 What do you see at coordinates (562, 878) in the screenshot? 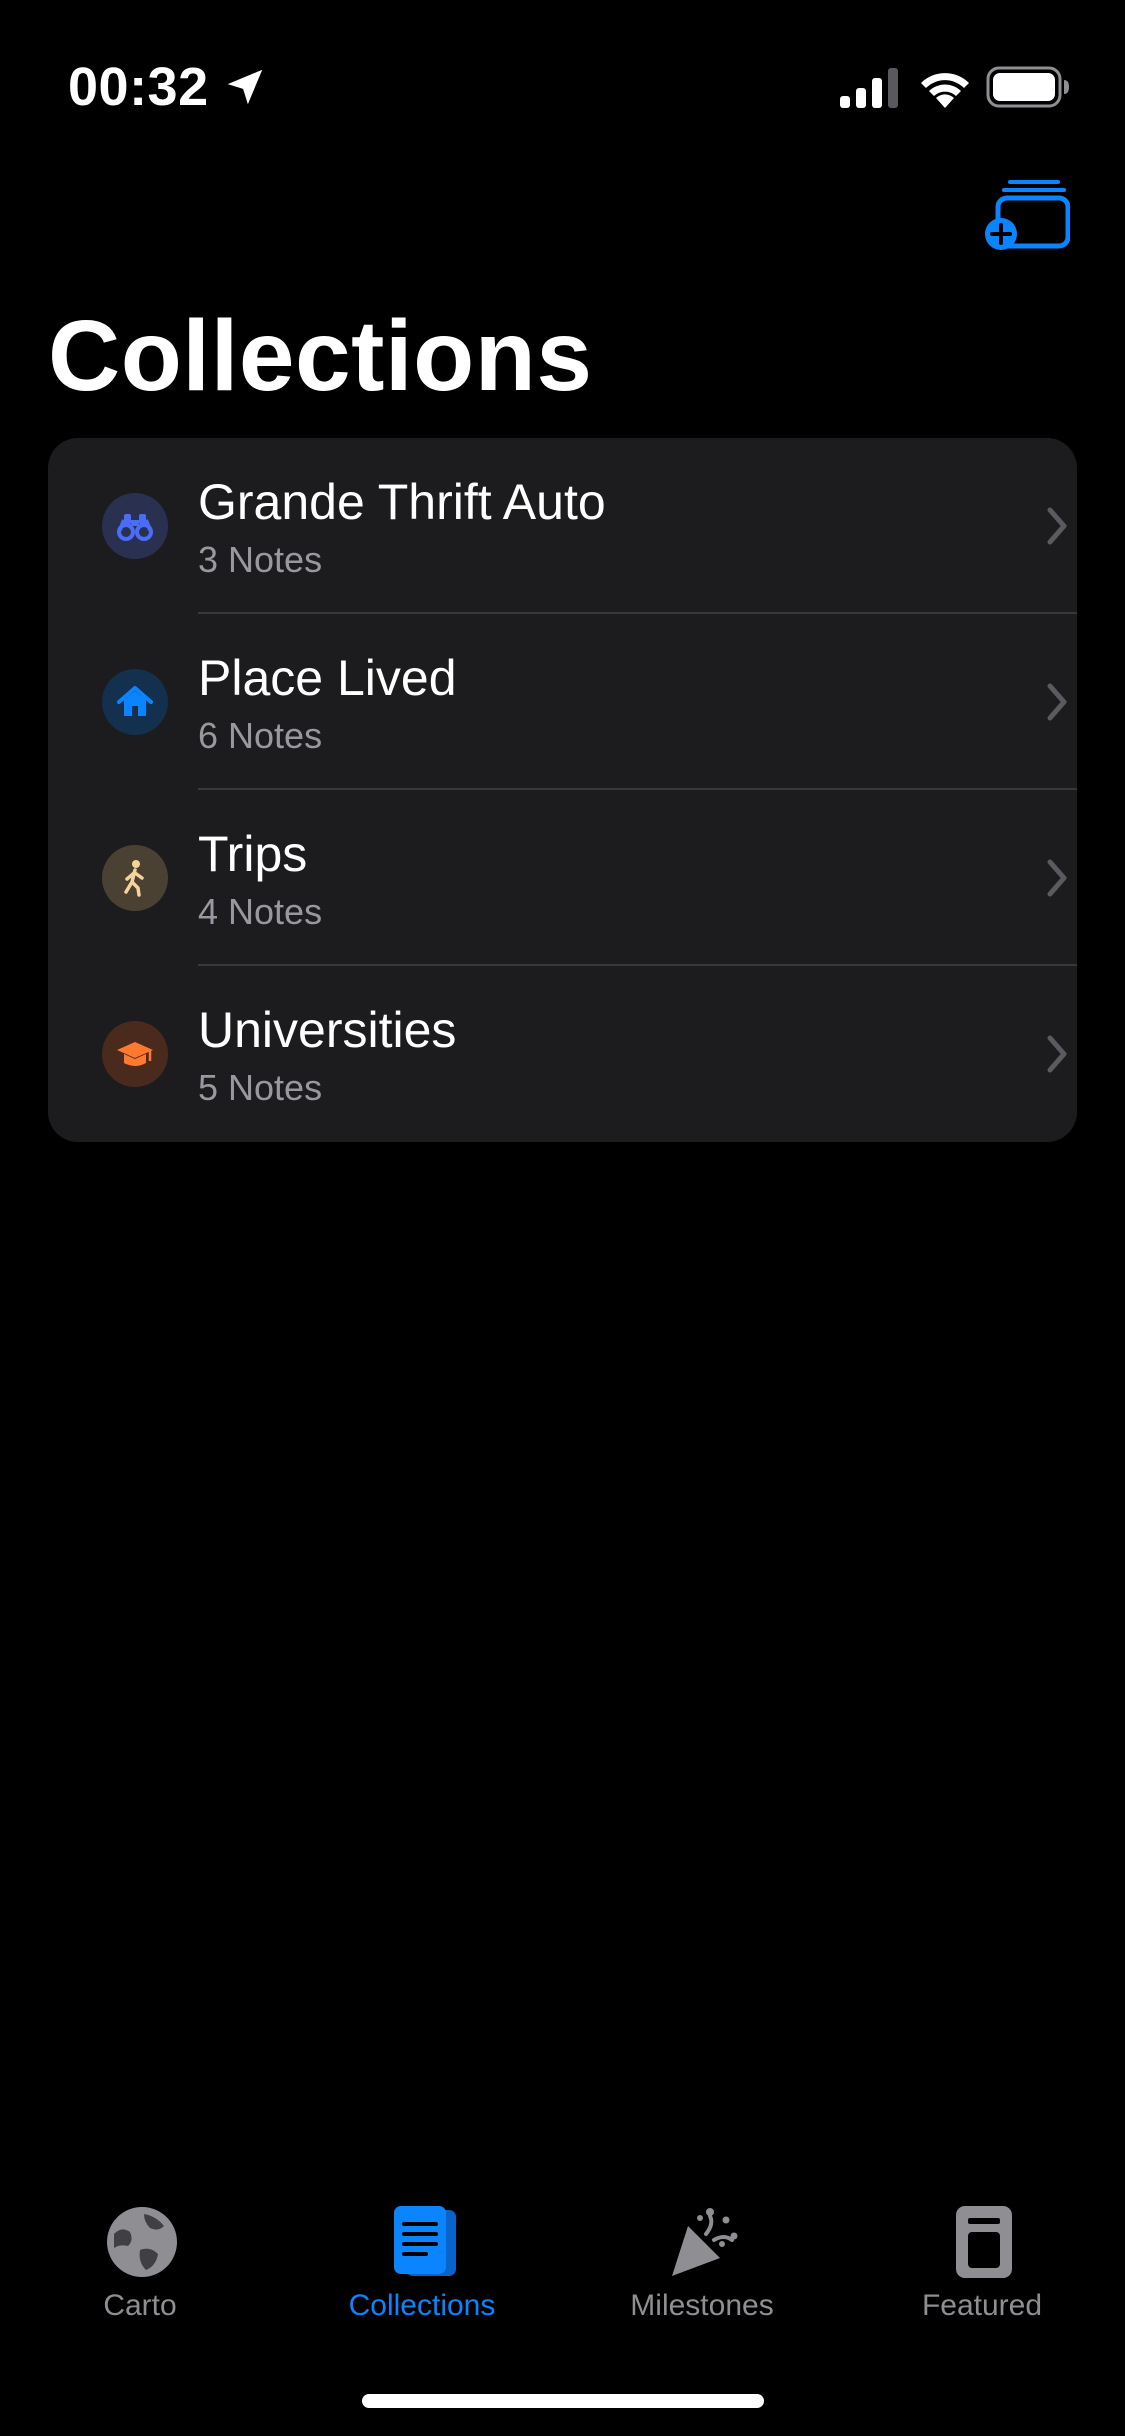
I see `collection-row-trips: Trips 4 Notes` at bounding box center [562, 878].